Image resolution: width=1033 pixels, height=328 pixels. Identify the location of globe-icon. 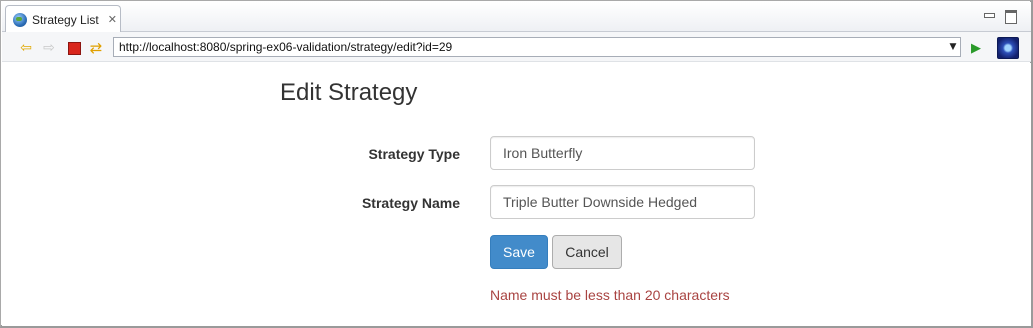
(20, 19).